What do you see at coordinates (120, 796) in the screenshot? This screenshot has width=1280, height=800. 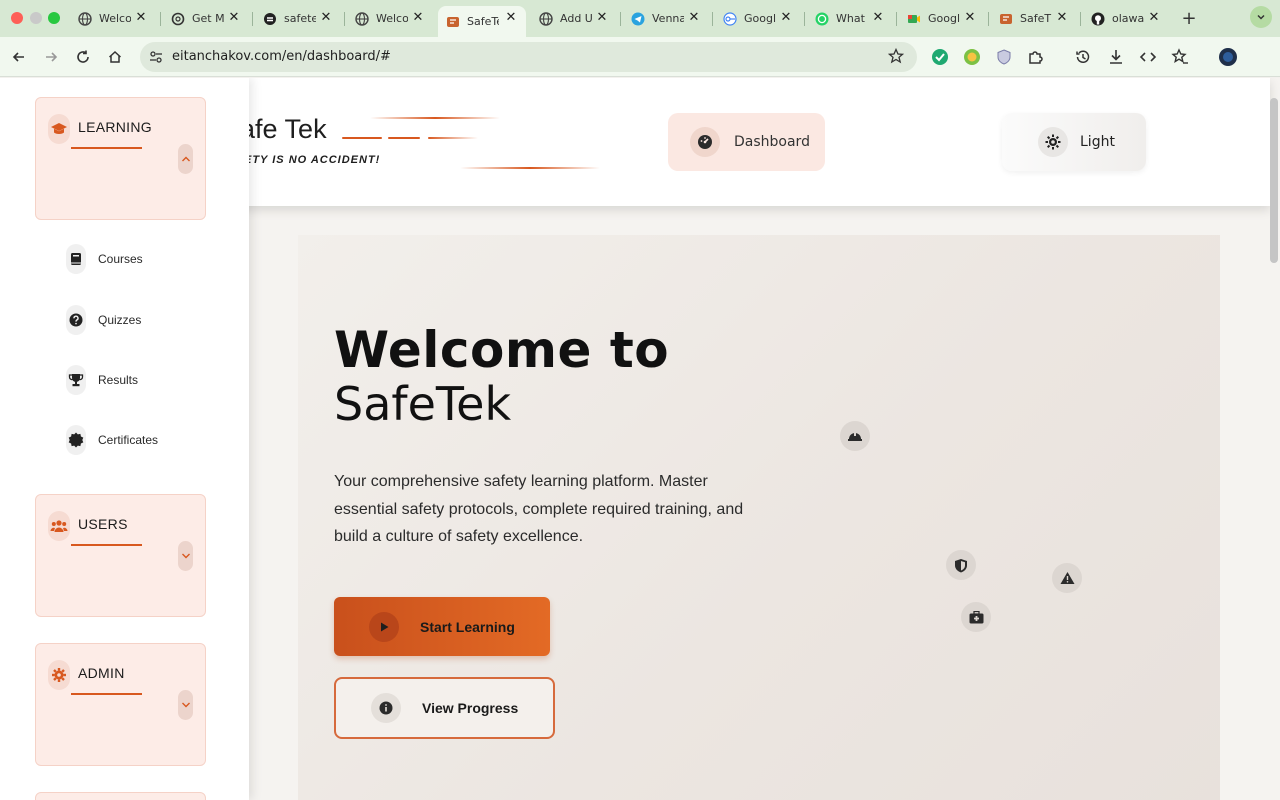 I see `sidebar-section-next` at bounding box center [120, 796].